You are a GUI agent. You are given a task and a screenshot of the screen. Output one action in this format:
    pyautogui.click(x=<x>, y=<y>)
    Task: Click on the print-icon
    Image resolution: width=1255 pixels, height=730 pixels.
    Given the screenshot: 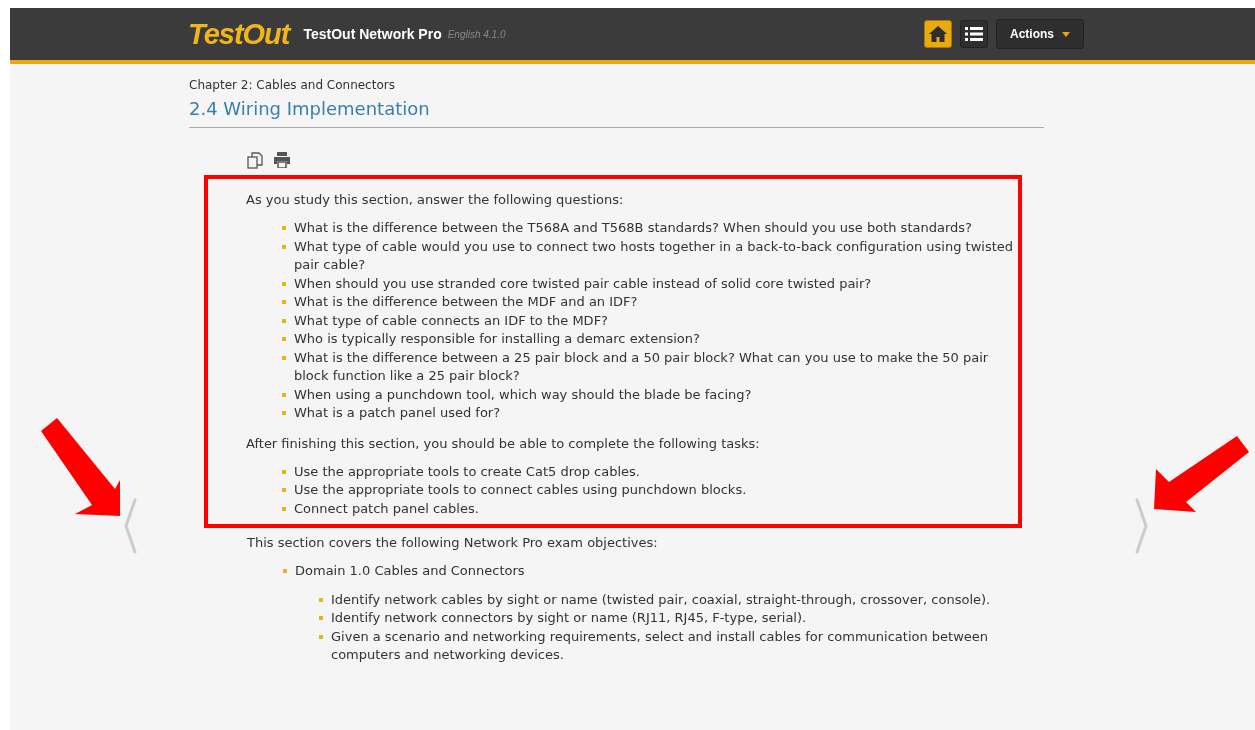 What is the action you would take?
    pyautogui.click(x=282, y=160)
    